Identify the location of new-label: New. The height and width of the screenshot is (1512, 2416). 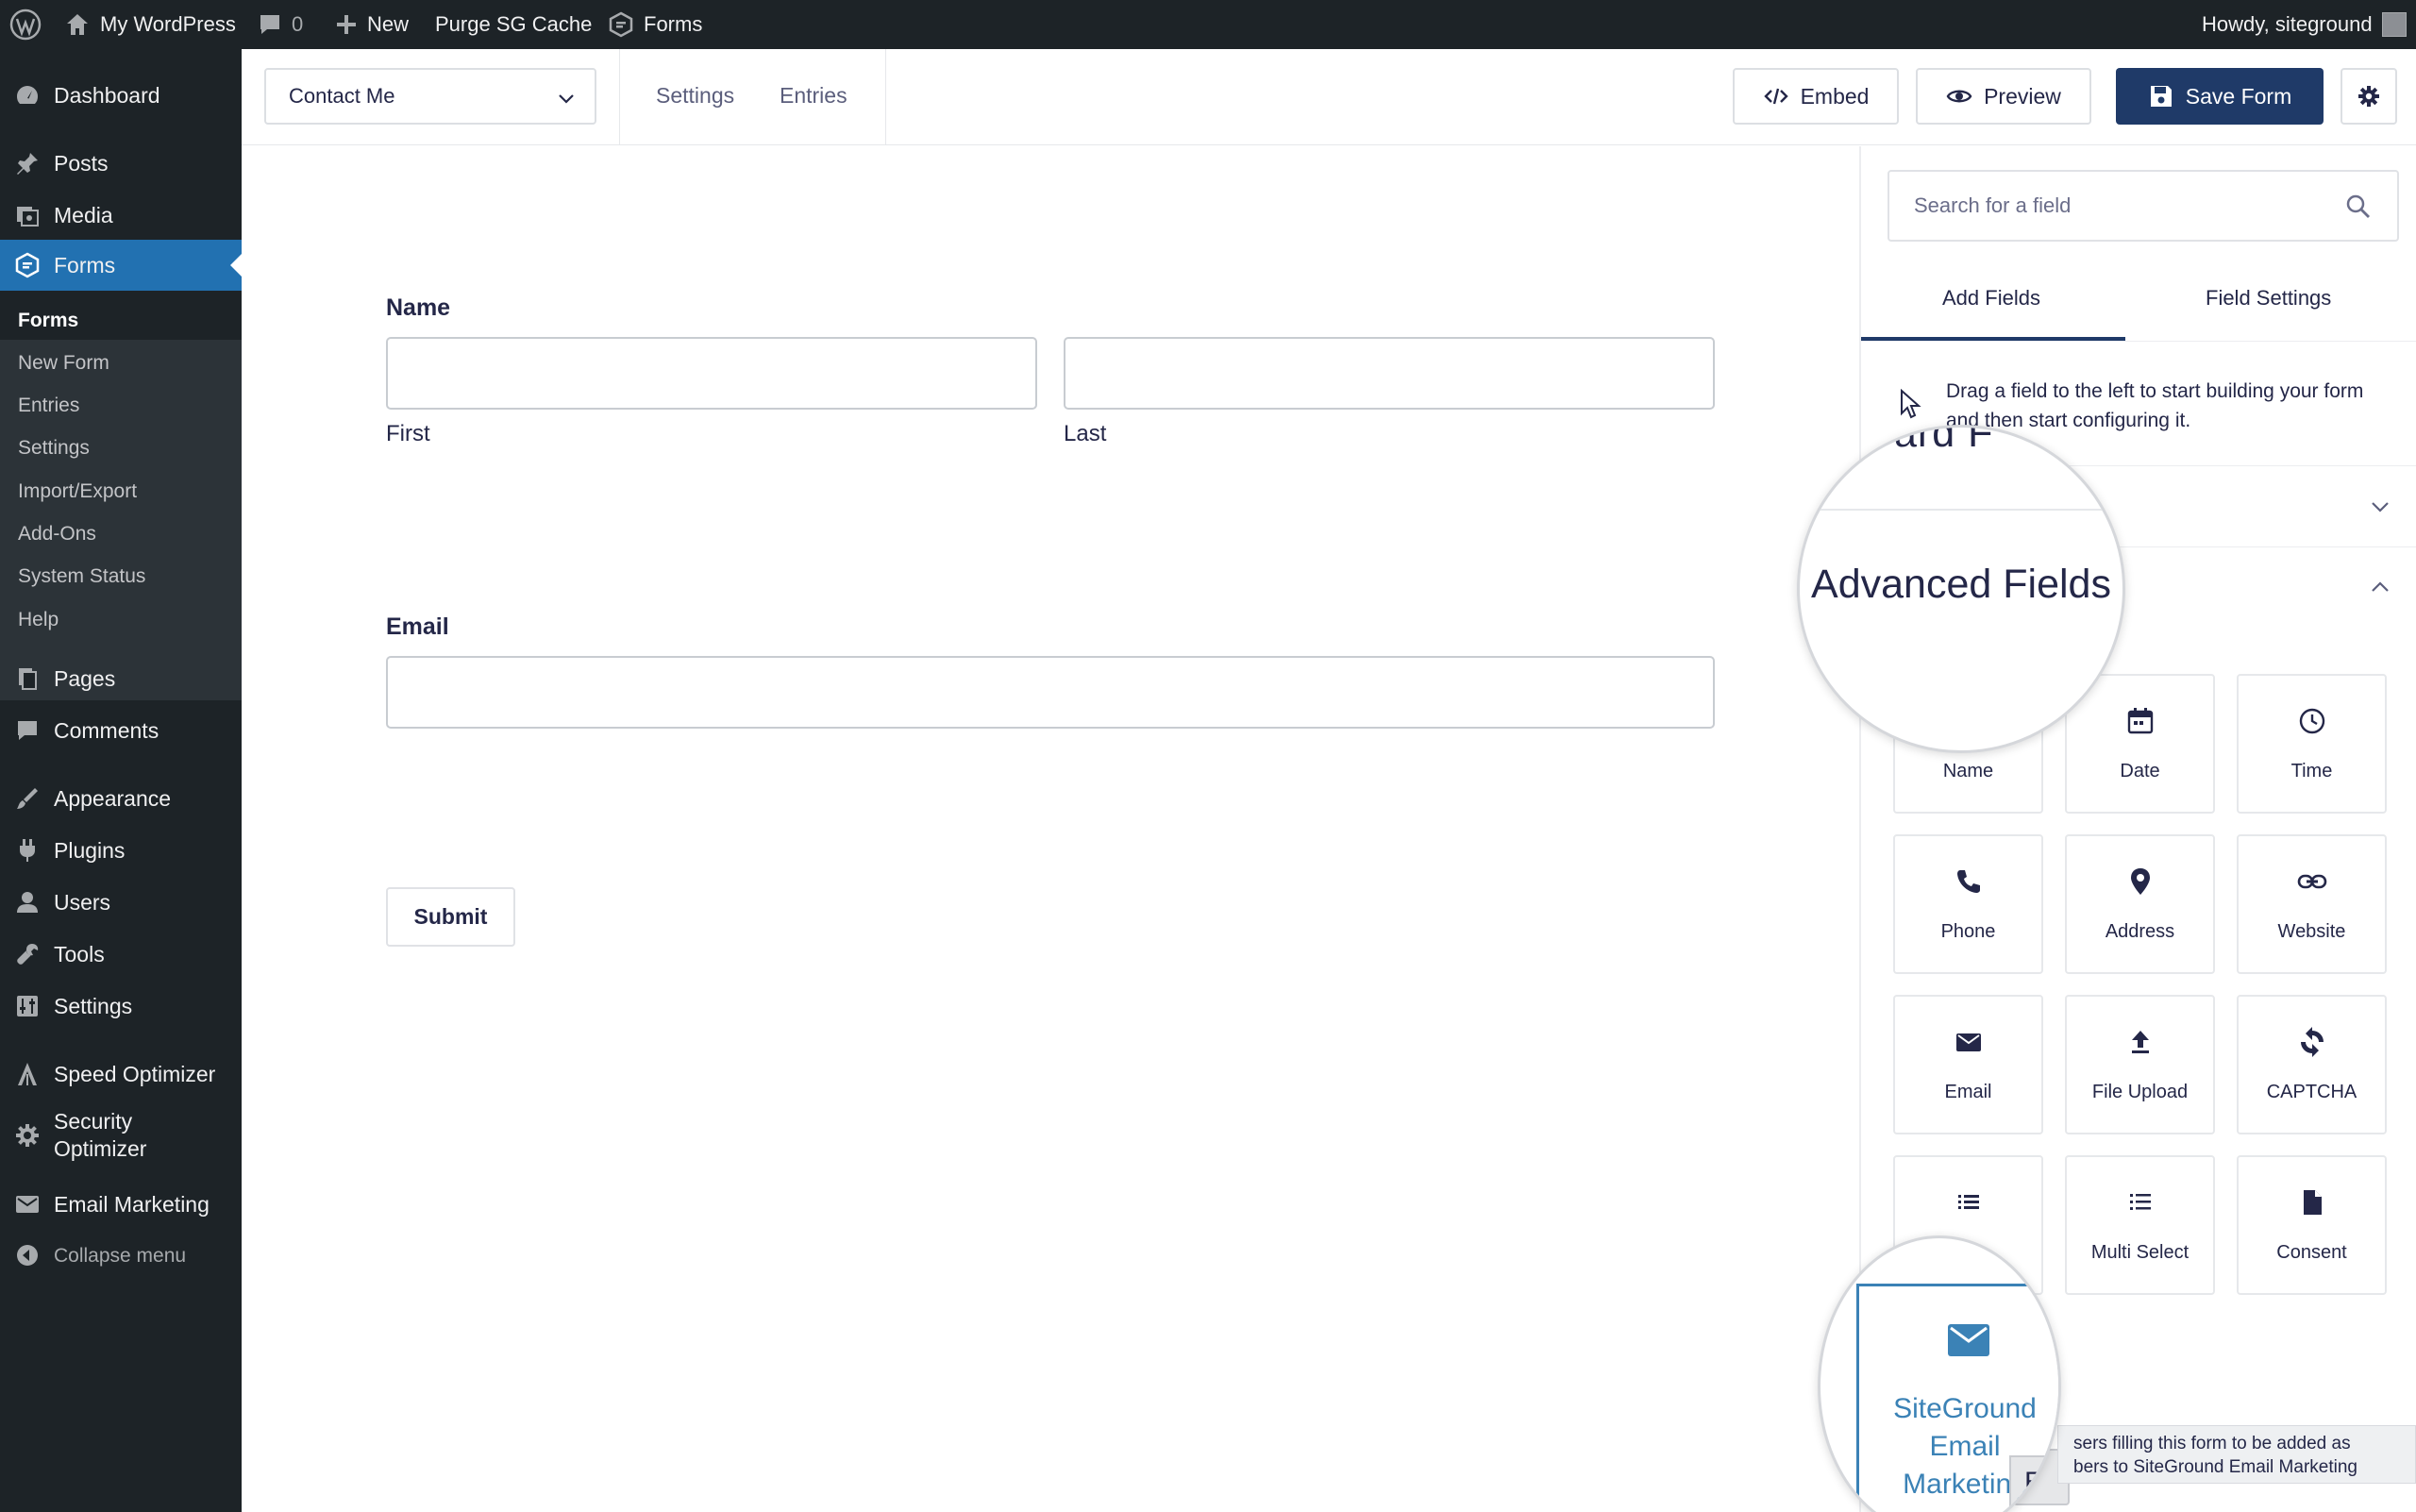
(388, 24).